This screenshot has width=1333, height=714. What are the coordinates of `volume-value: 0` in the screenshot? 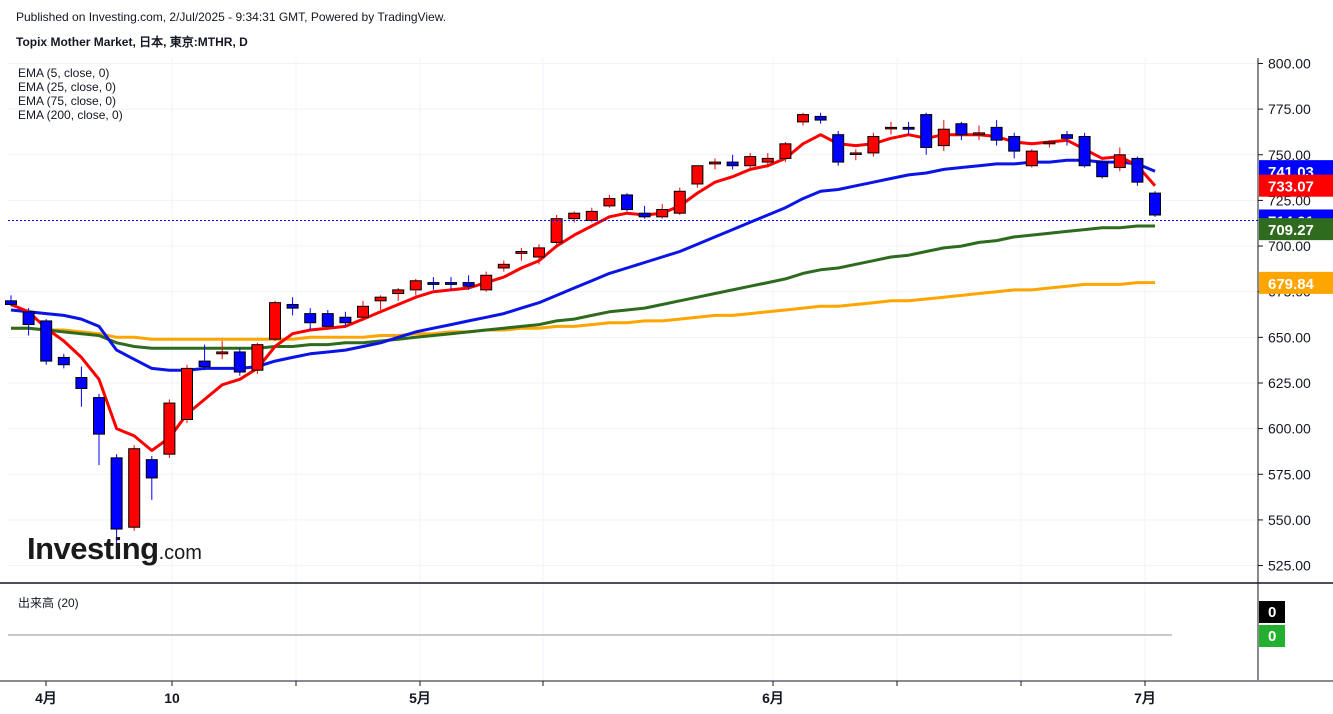 It's located at (1272, 612).